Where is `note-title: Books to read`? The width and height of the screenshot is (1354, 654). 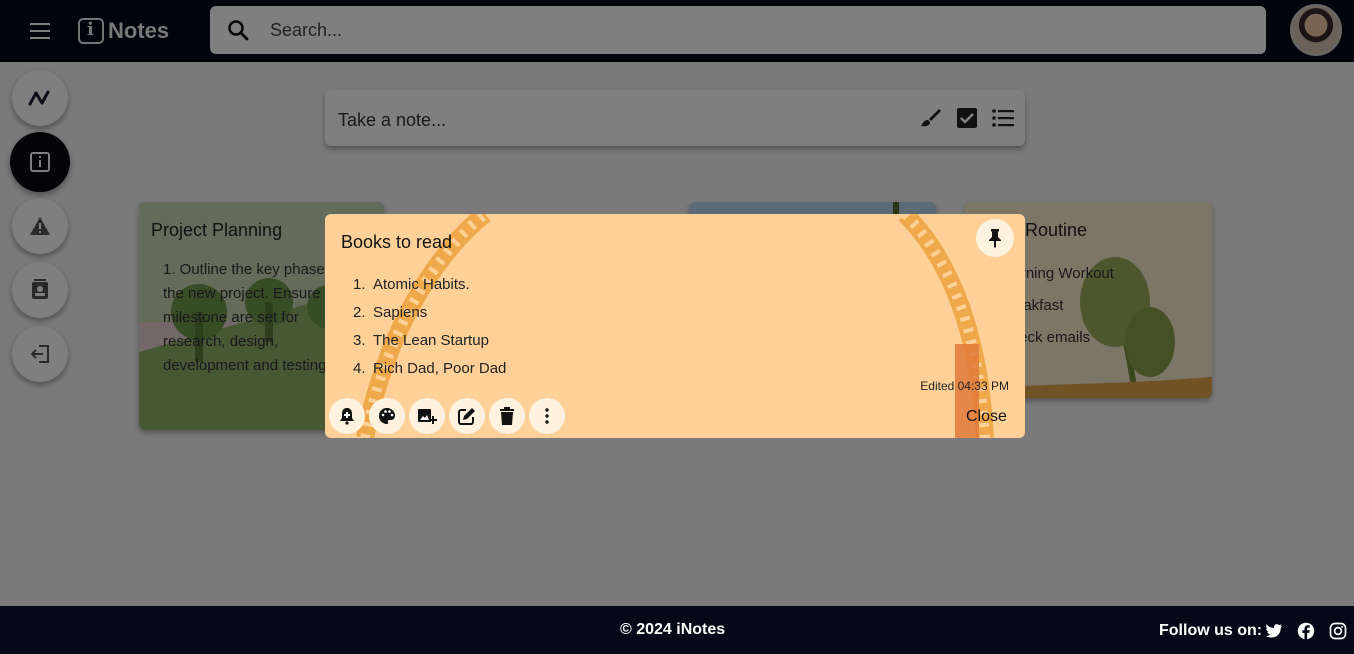
note-title: Books to read is located at coordinates (396, 242).